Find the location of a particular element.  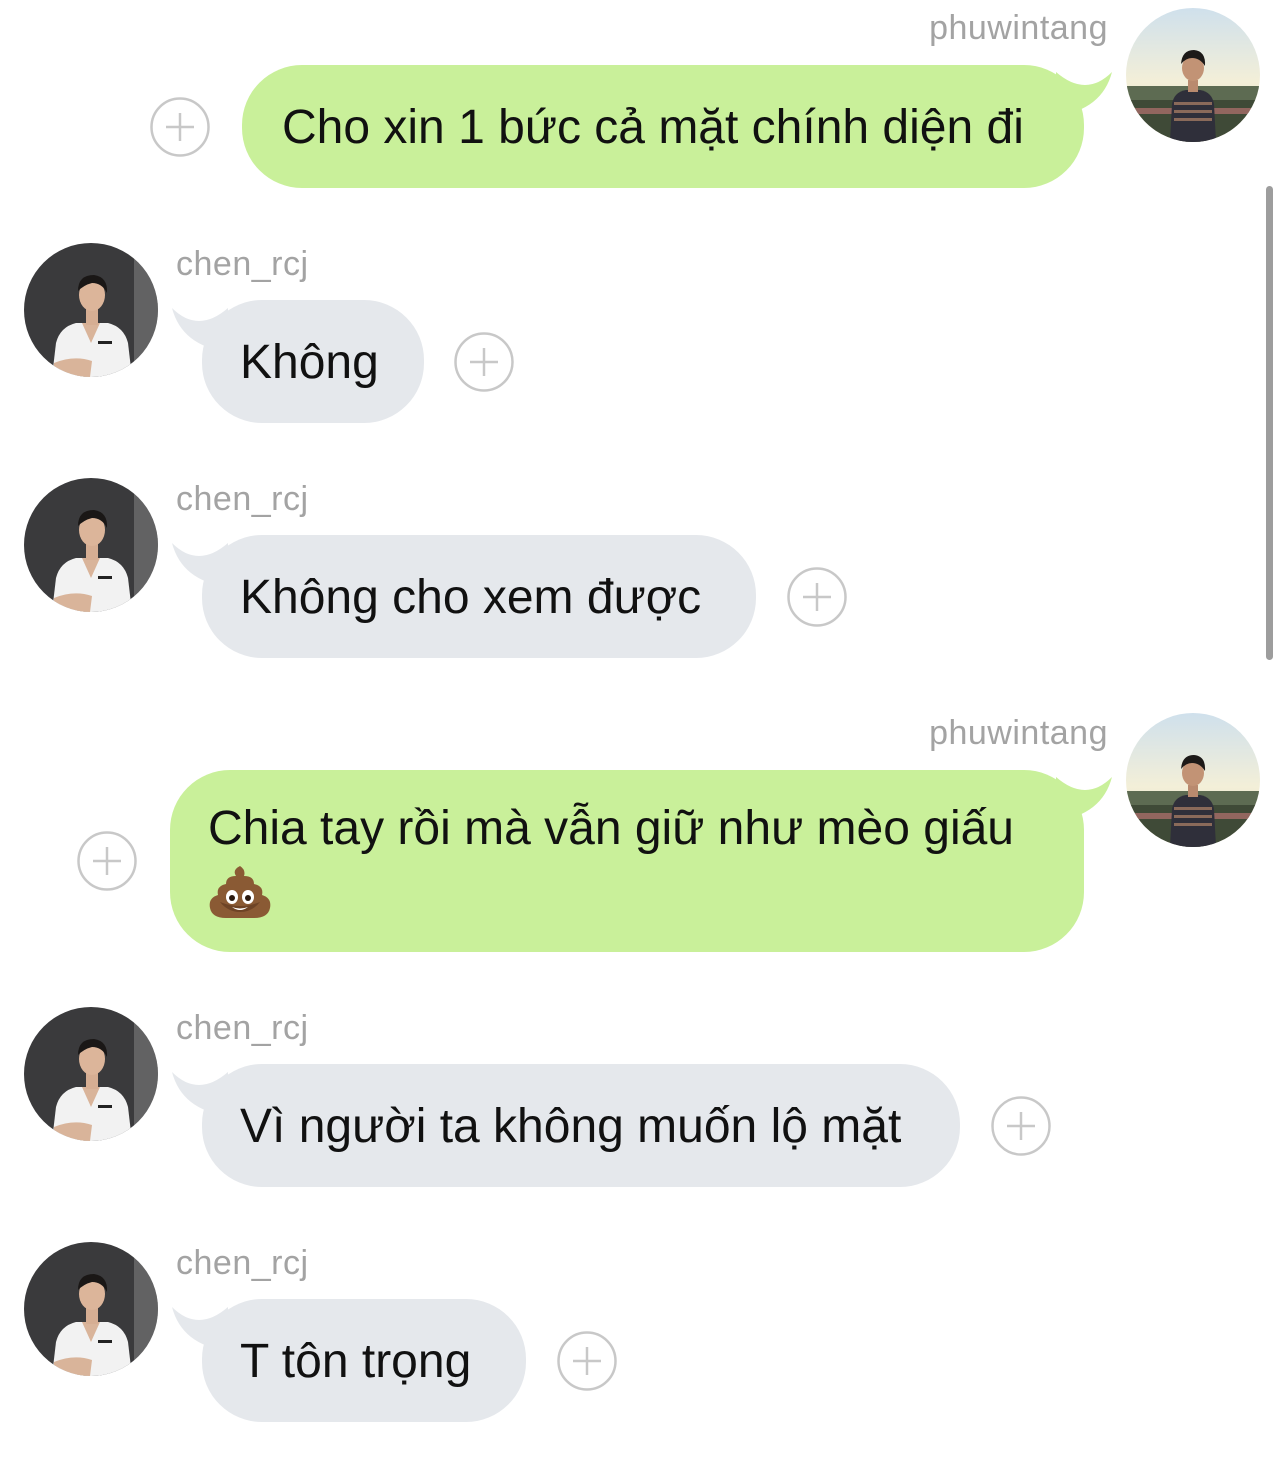

message-bubble: Không is located at coordinates (313, 361).